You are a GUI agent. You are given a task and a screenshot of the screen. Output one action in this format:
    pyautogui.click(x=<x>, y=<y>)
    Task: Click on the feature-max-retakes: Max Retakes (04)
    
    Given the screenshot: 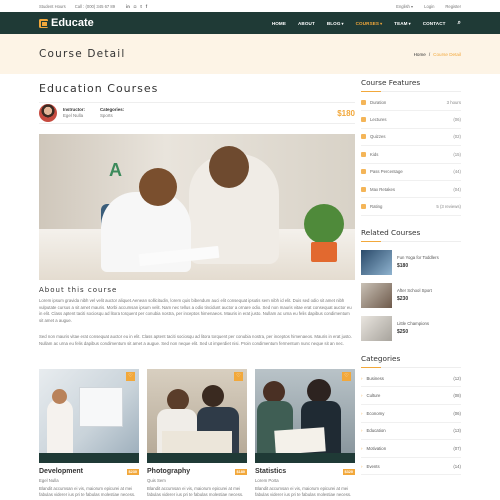 What is the action you would take?
    pyautogui.click(x=411, y=190)
    